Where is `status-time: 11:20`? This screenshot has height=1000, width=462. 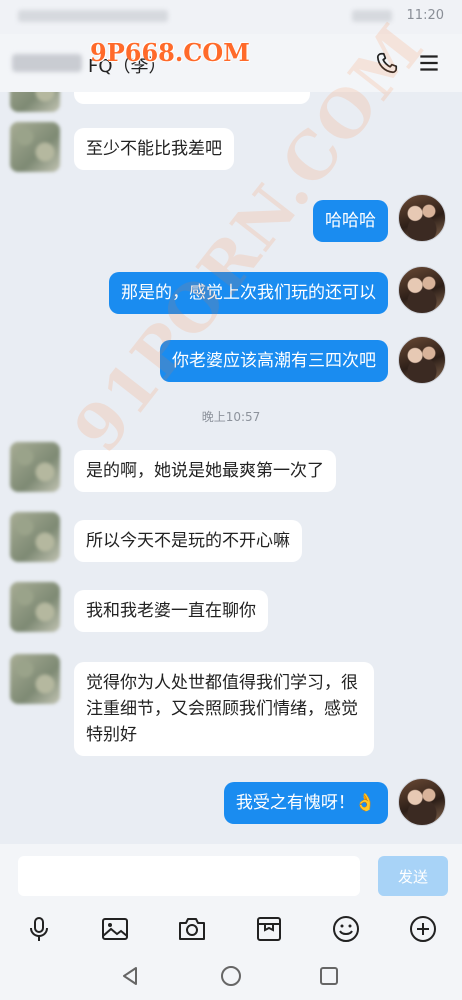 status-time: 11:20 is located at coordinates (425, 15).